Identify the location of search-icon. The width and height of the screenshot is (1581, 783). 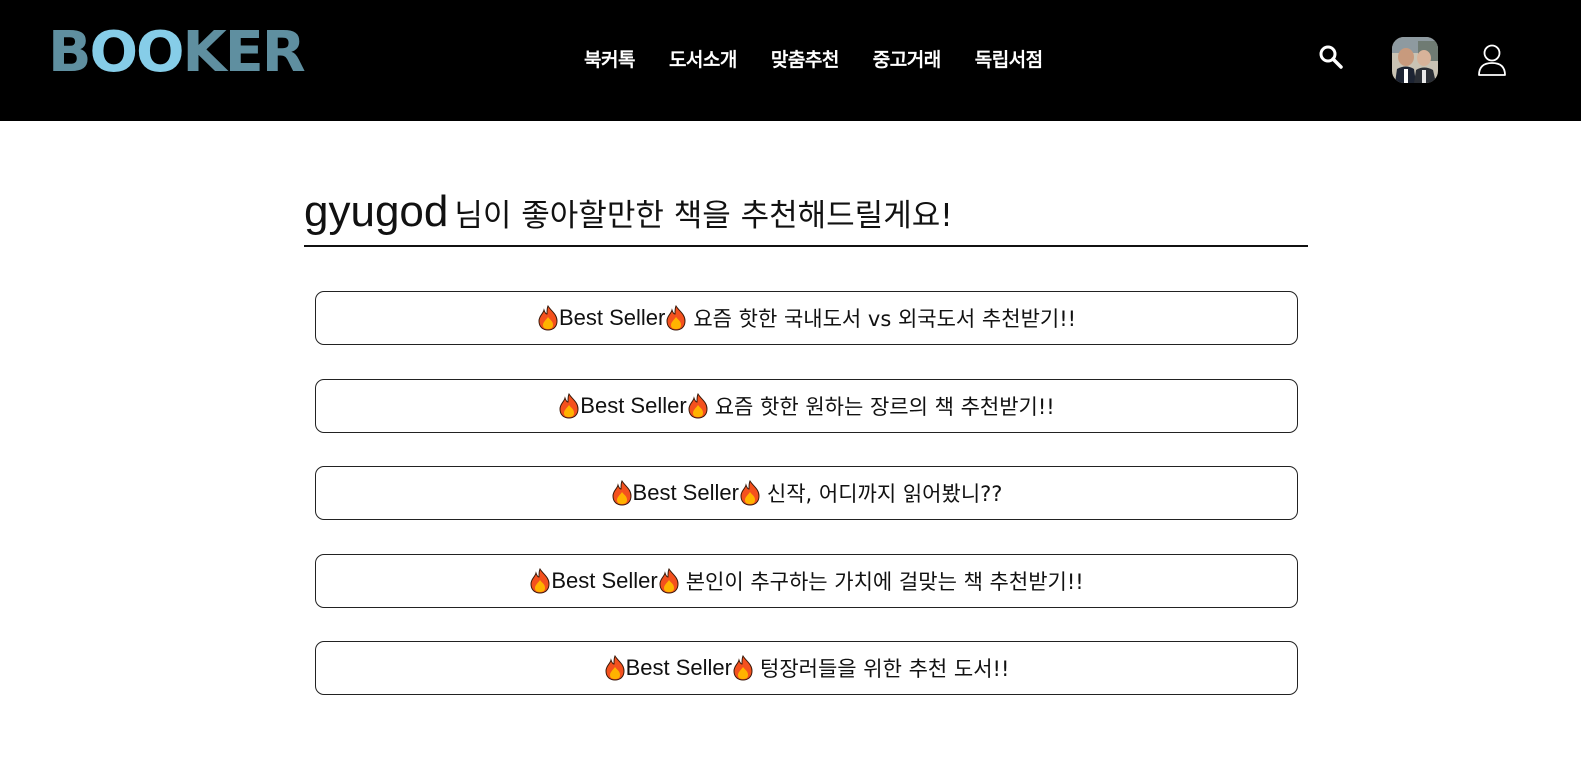
(1331, 57).